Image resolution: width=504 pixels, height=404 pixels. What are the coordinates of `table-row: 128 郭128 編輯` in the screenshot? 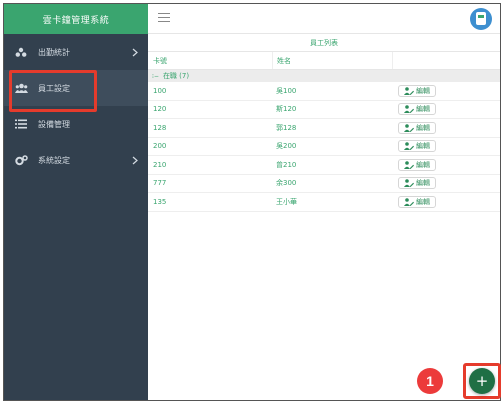 It's located at (324, 128).